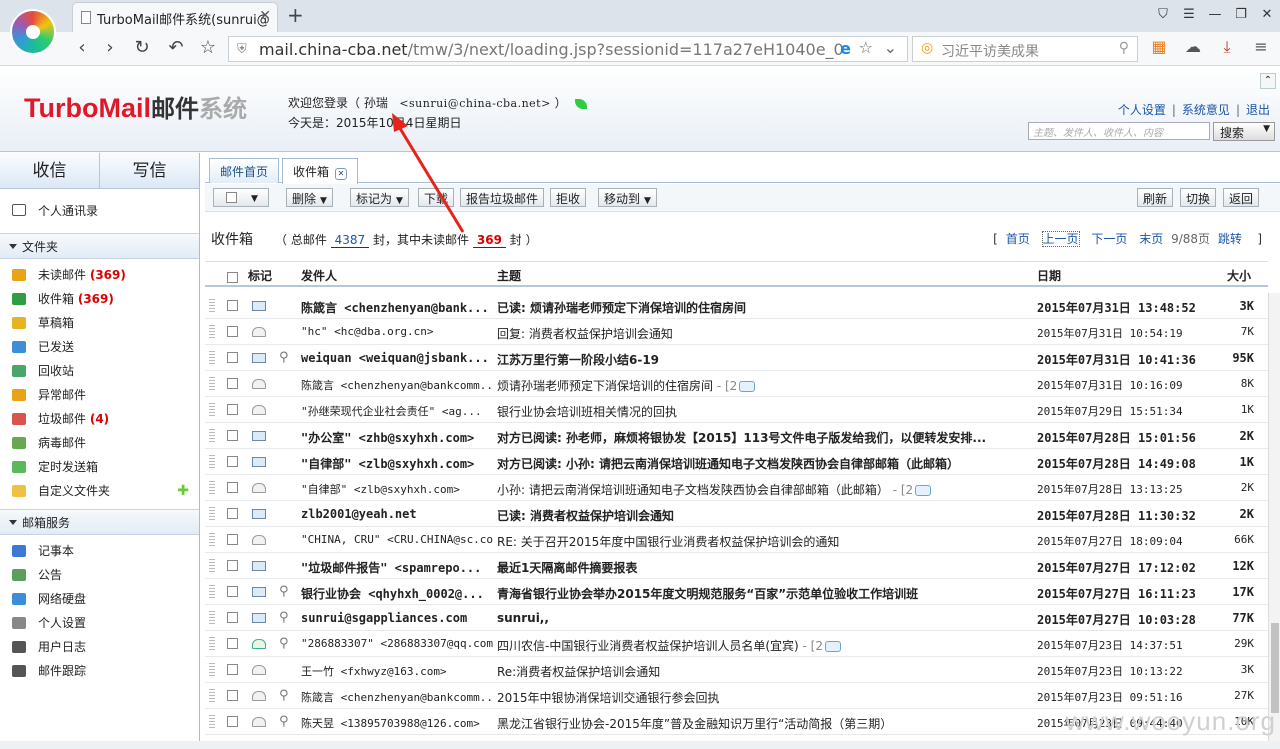  I want to click on favorite-star-icon: ☆, so click(866, 47).